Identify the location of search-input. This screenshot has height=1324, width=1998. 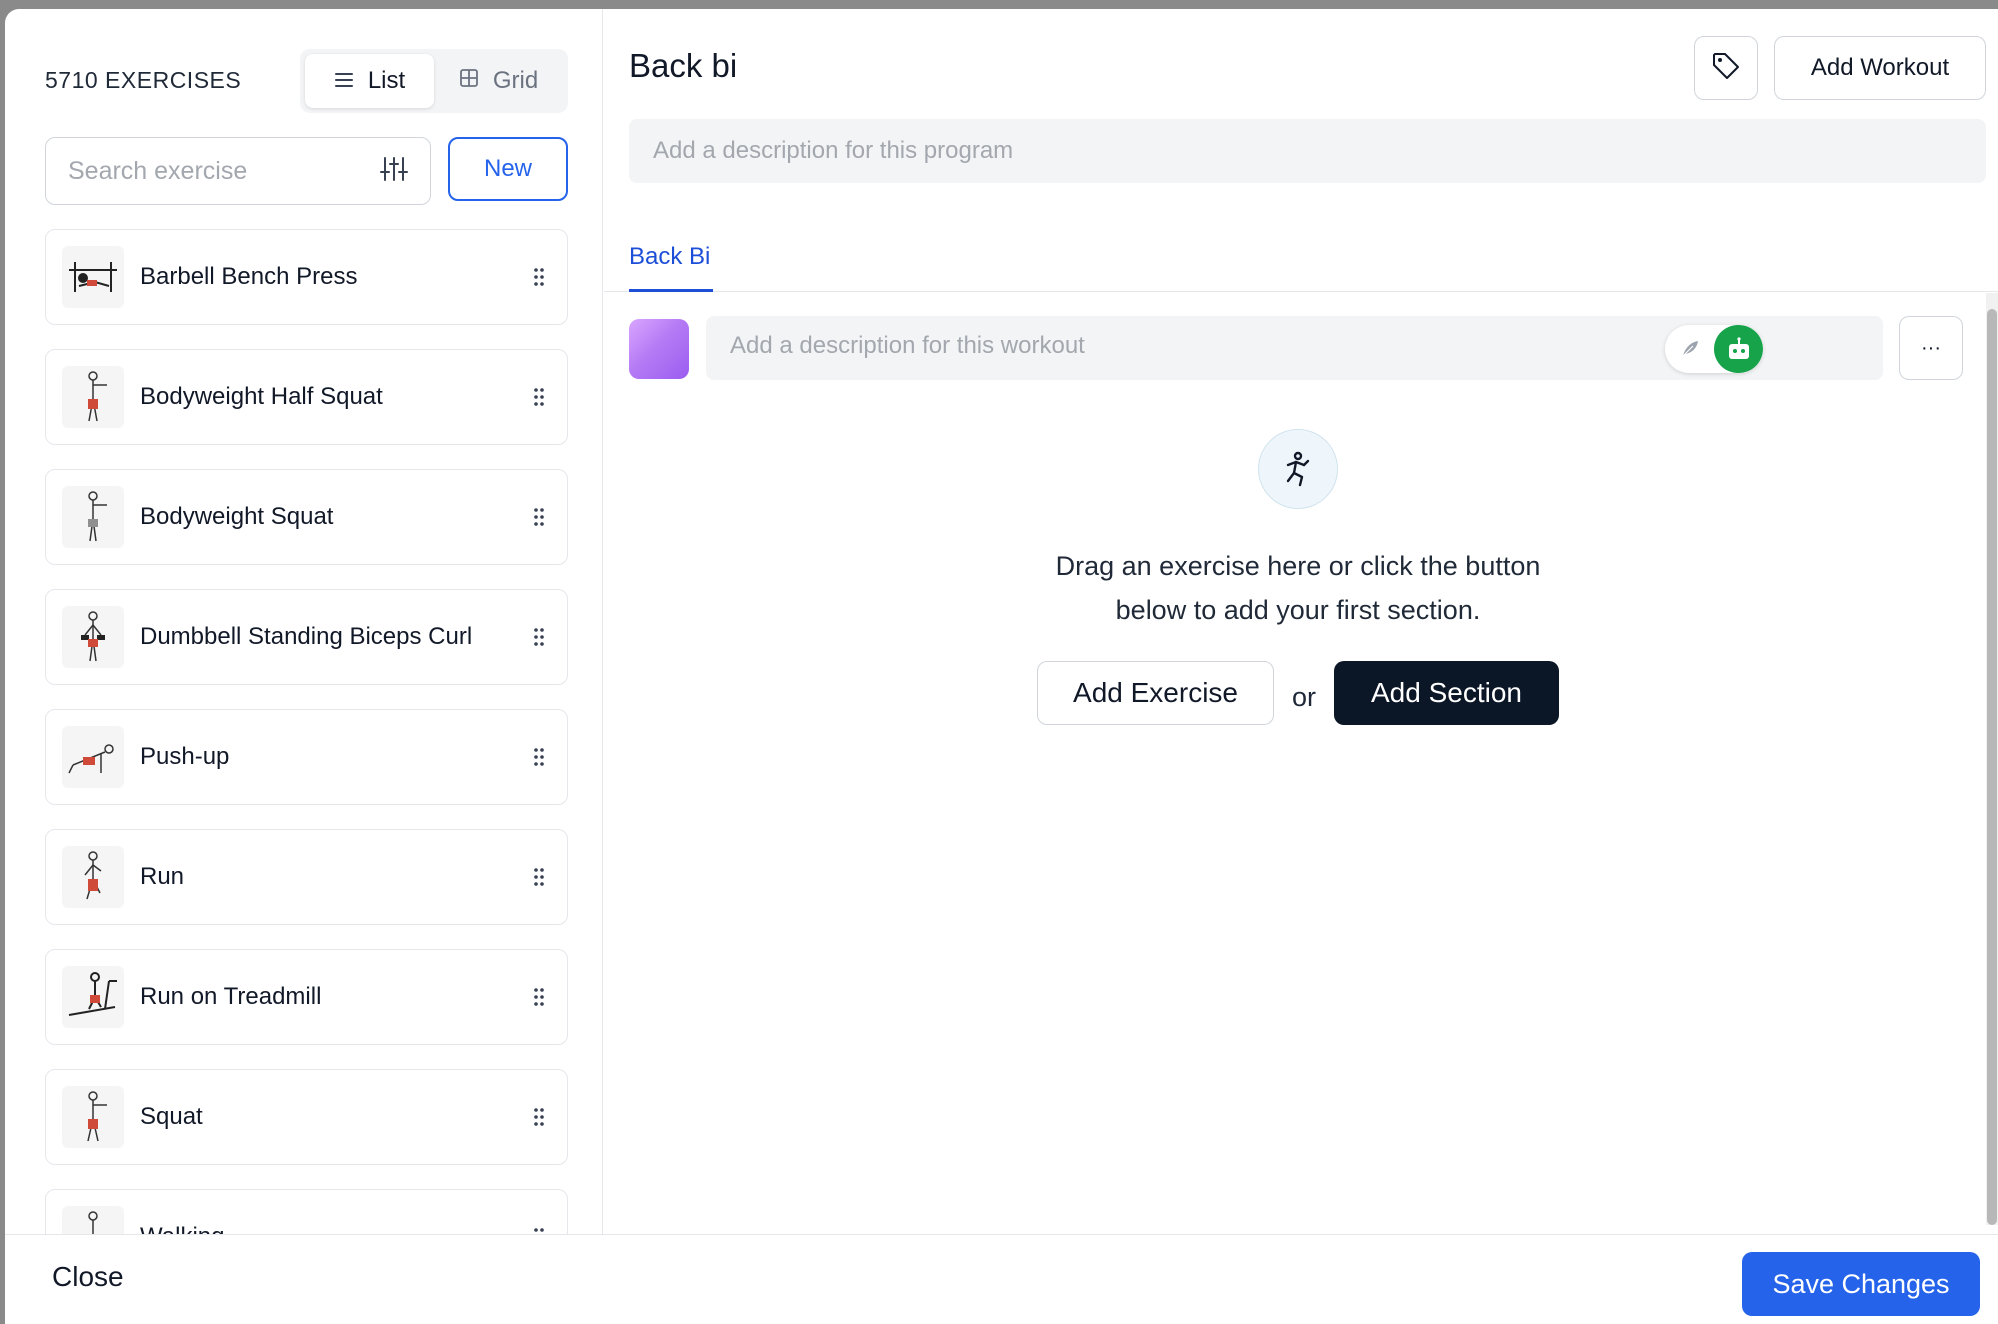
(224, 171).